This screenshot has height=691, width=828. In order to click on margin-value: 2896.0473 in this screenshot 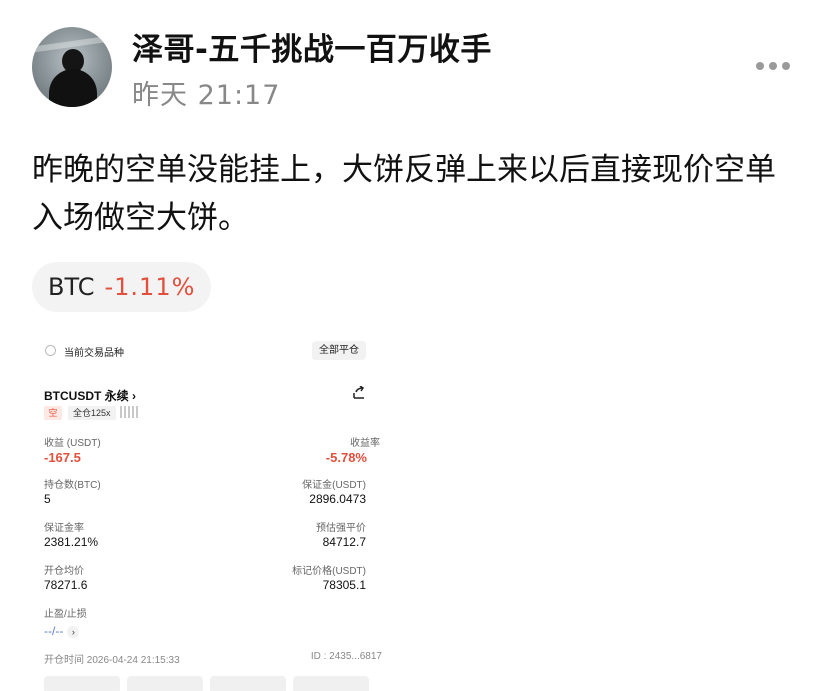, I will do `click(337, 499)`.